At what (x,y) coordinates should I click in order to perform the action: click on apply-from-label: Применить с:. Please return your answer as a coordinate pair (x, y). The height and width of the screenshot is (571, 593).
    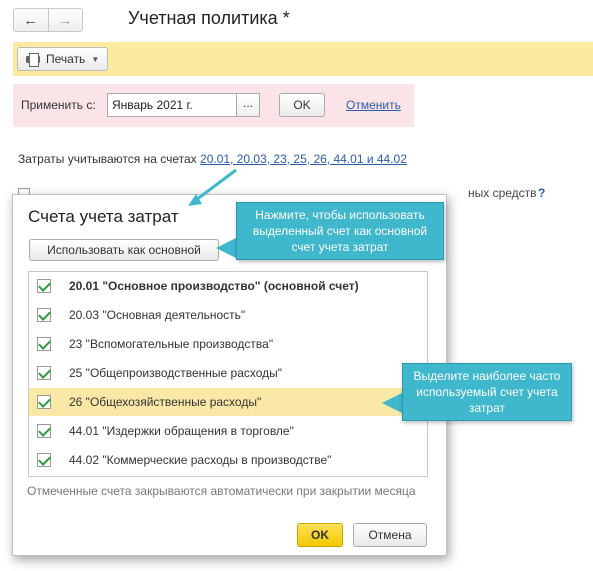
    Looking at the image, I should click on (58, 105).